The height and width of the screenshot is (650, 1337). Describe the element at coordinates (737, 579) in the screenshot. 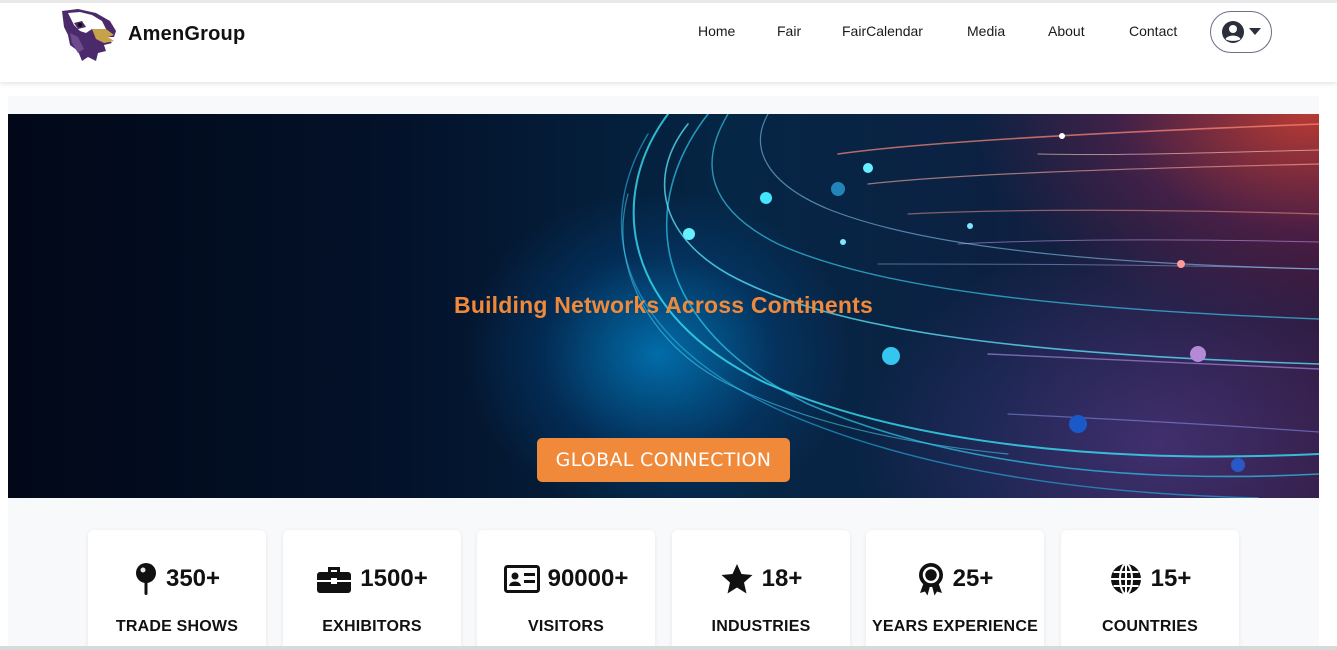

I see `star-icon` at that location.